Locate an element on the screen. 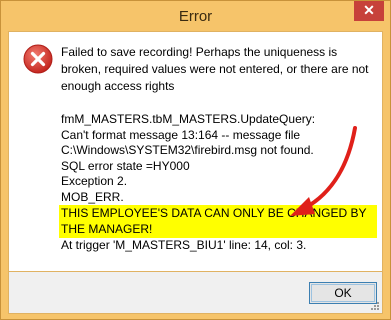 The image size is (391, 320). close-button: ✕ is located at coordinates (369, 11).